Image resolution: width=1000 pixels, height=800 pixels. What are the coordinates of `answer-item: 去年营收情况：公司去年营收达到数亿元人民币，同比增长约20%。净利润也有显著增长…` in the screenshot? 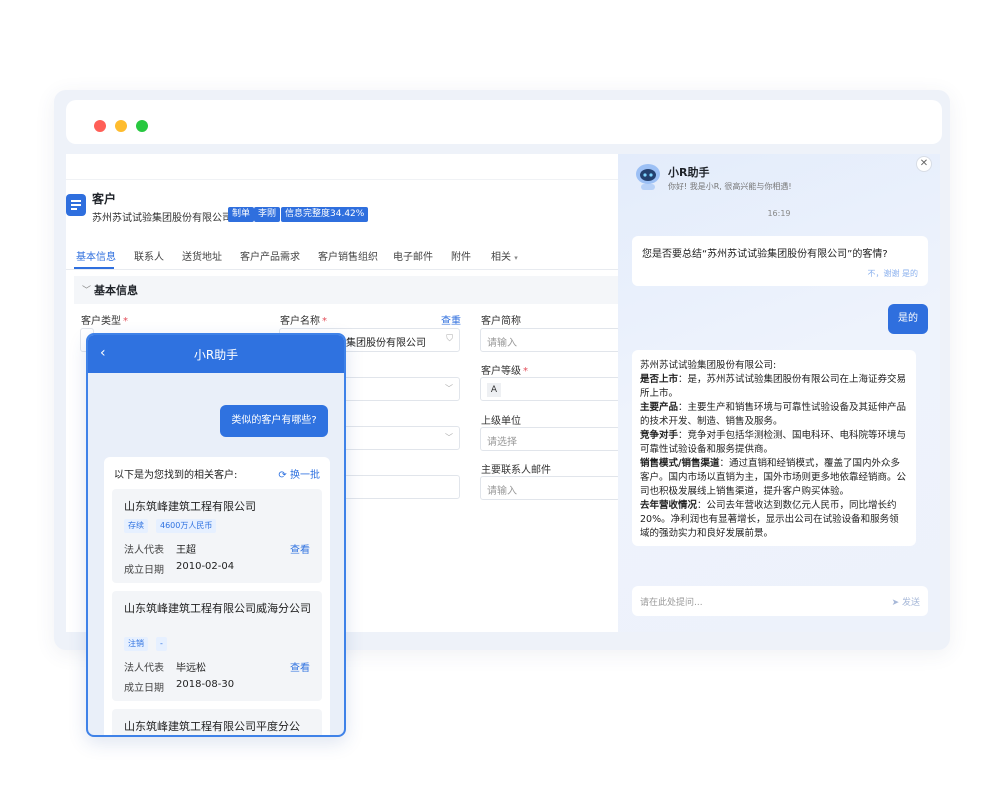 It's located at (769, 519).